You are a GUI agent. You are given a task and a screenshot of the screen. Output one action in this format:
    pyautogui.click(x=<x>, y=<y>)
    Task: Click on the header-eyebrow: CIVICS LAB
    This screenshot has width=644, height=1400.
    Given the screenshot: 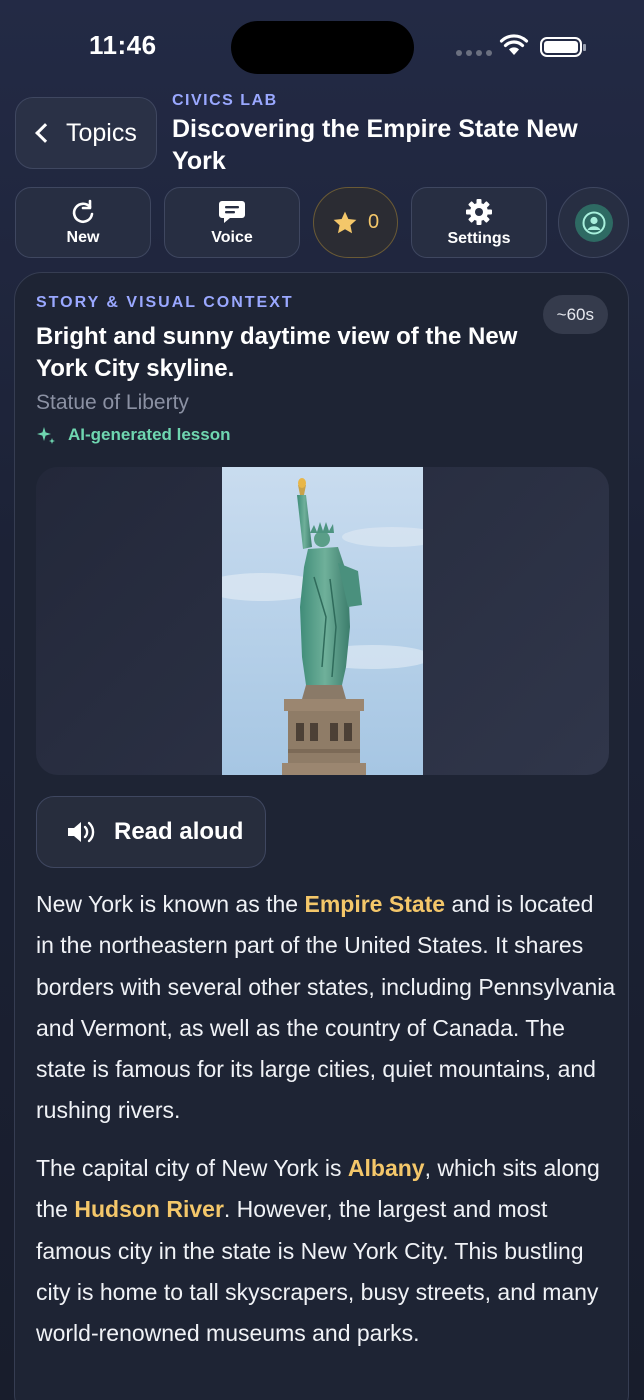 What is the action you would take?
    pyautogui.click(x=225, y=100)
    